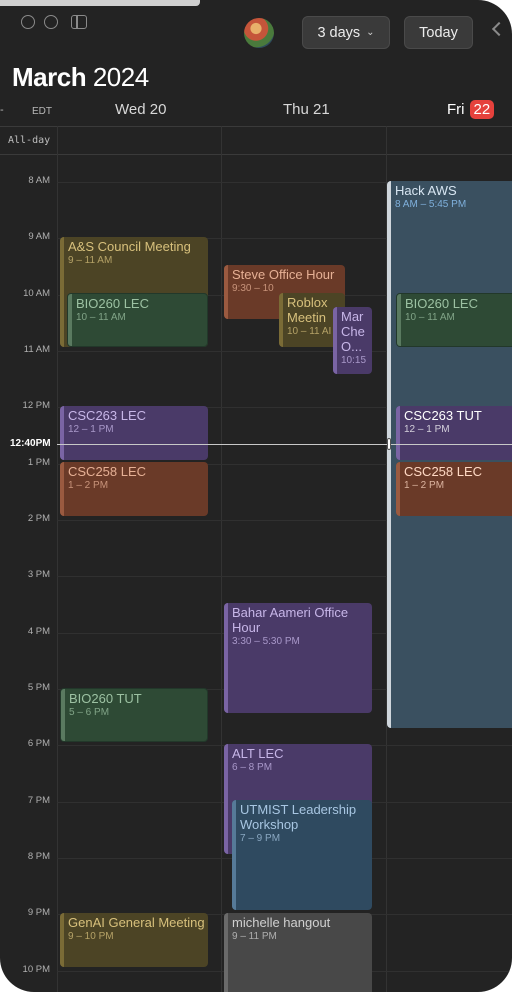  I want to click on current-time-line, so click(284, 444).